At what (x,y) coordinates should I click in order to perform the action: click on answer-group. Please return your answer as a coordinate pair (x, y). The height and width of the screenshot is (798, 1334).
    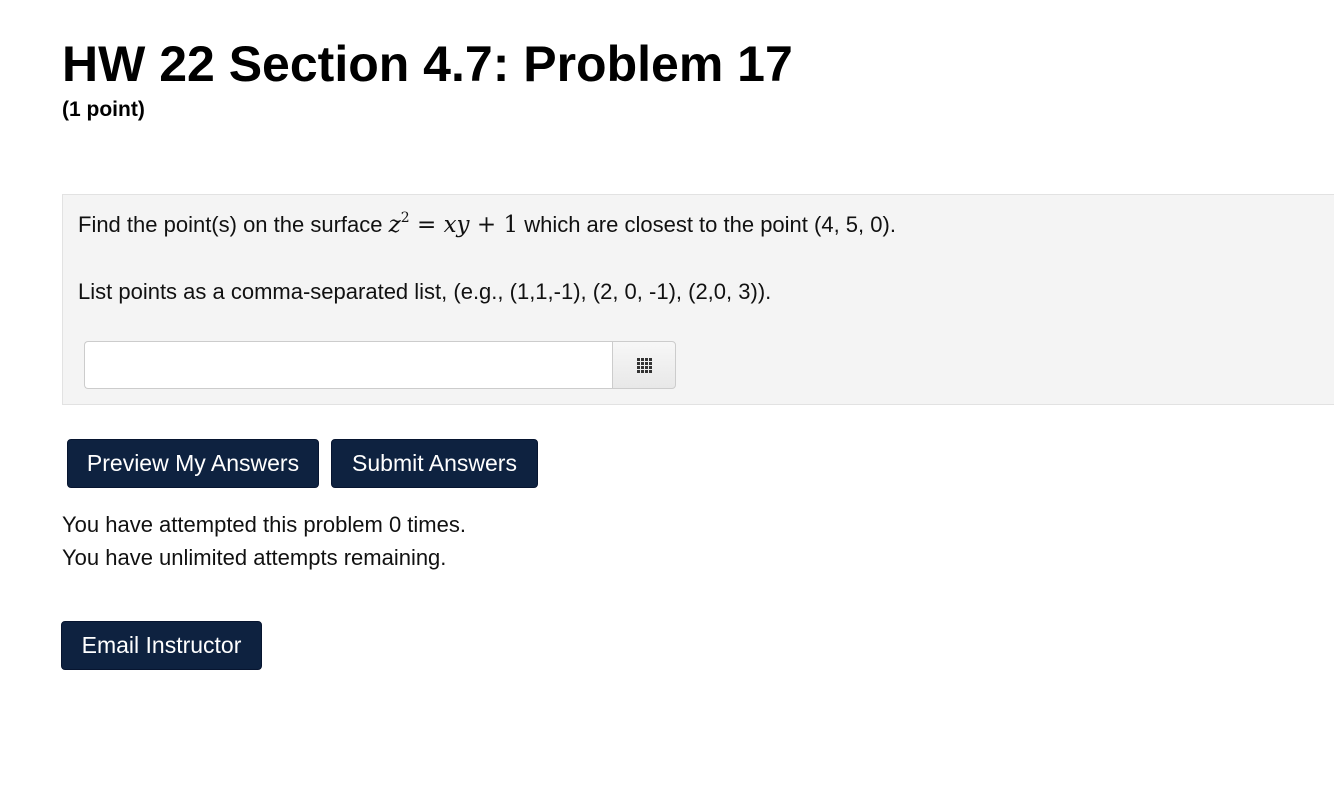
    Looking at the image, I should click on (380, 365).